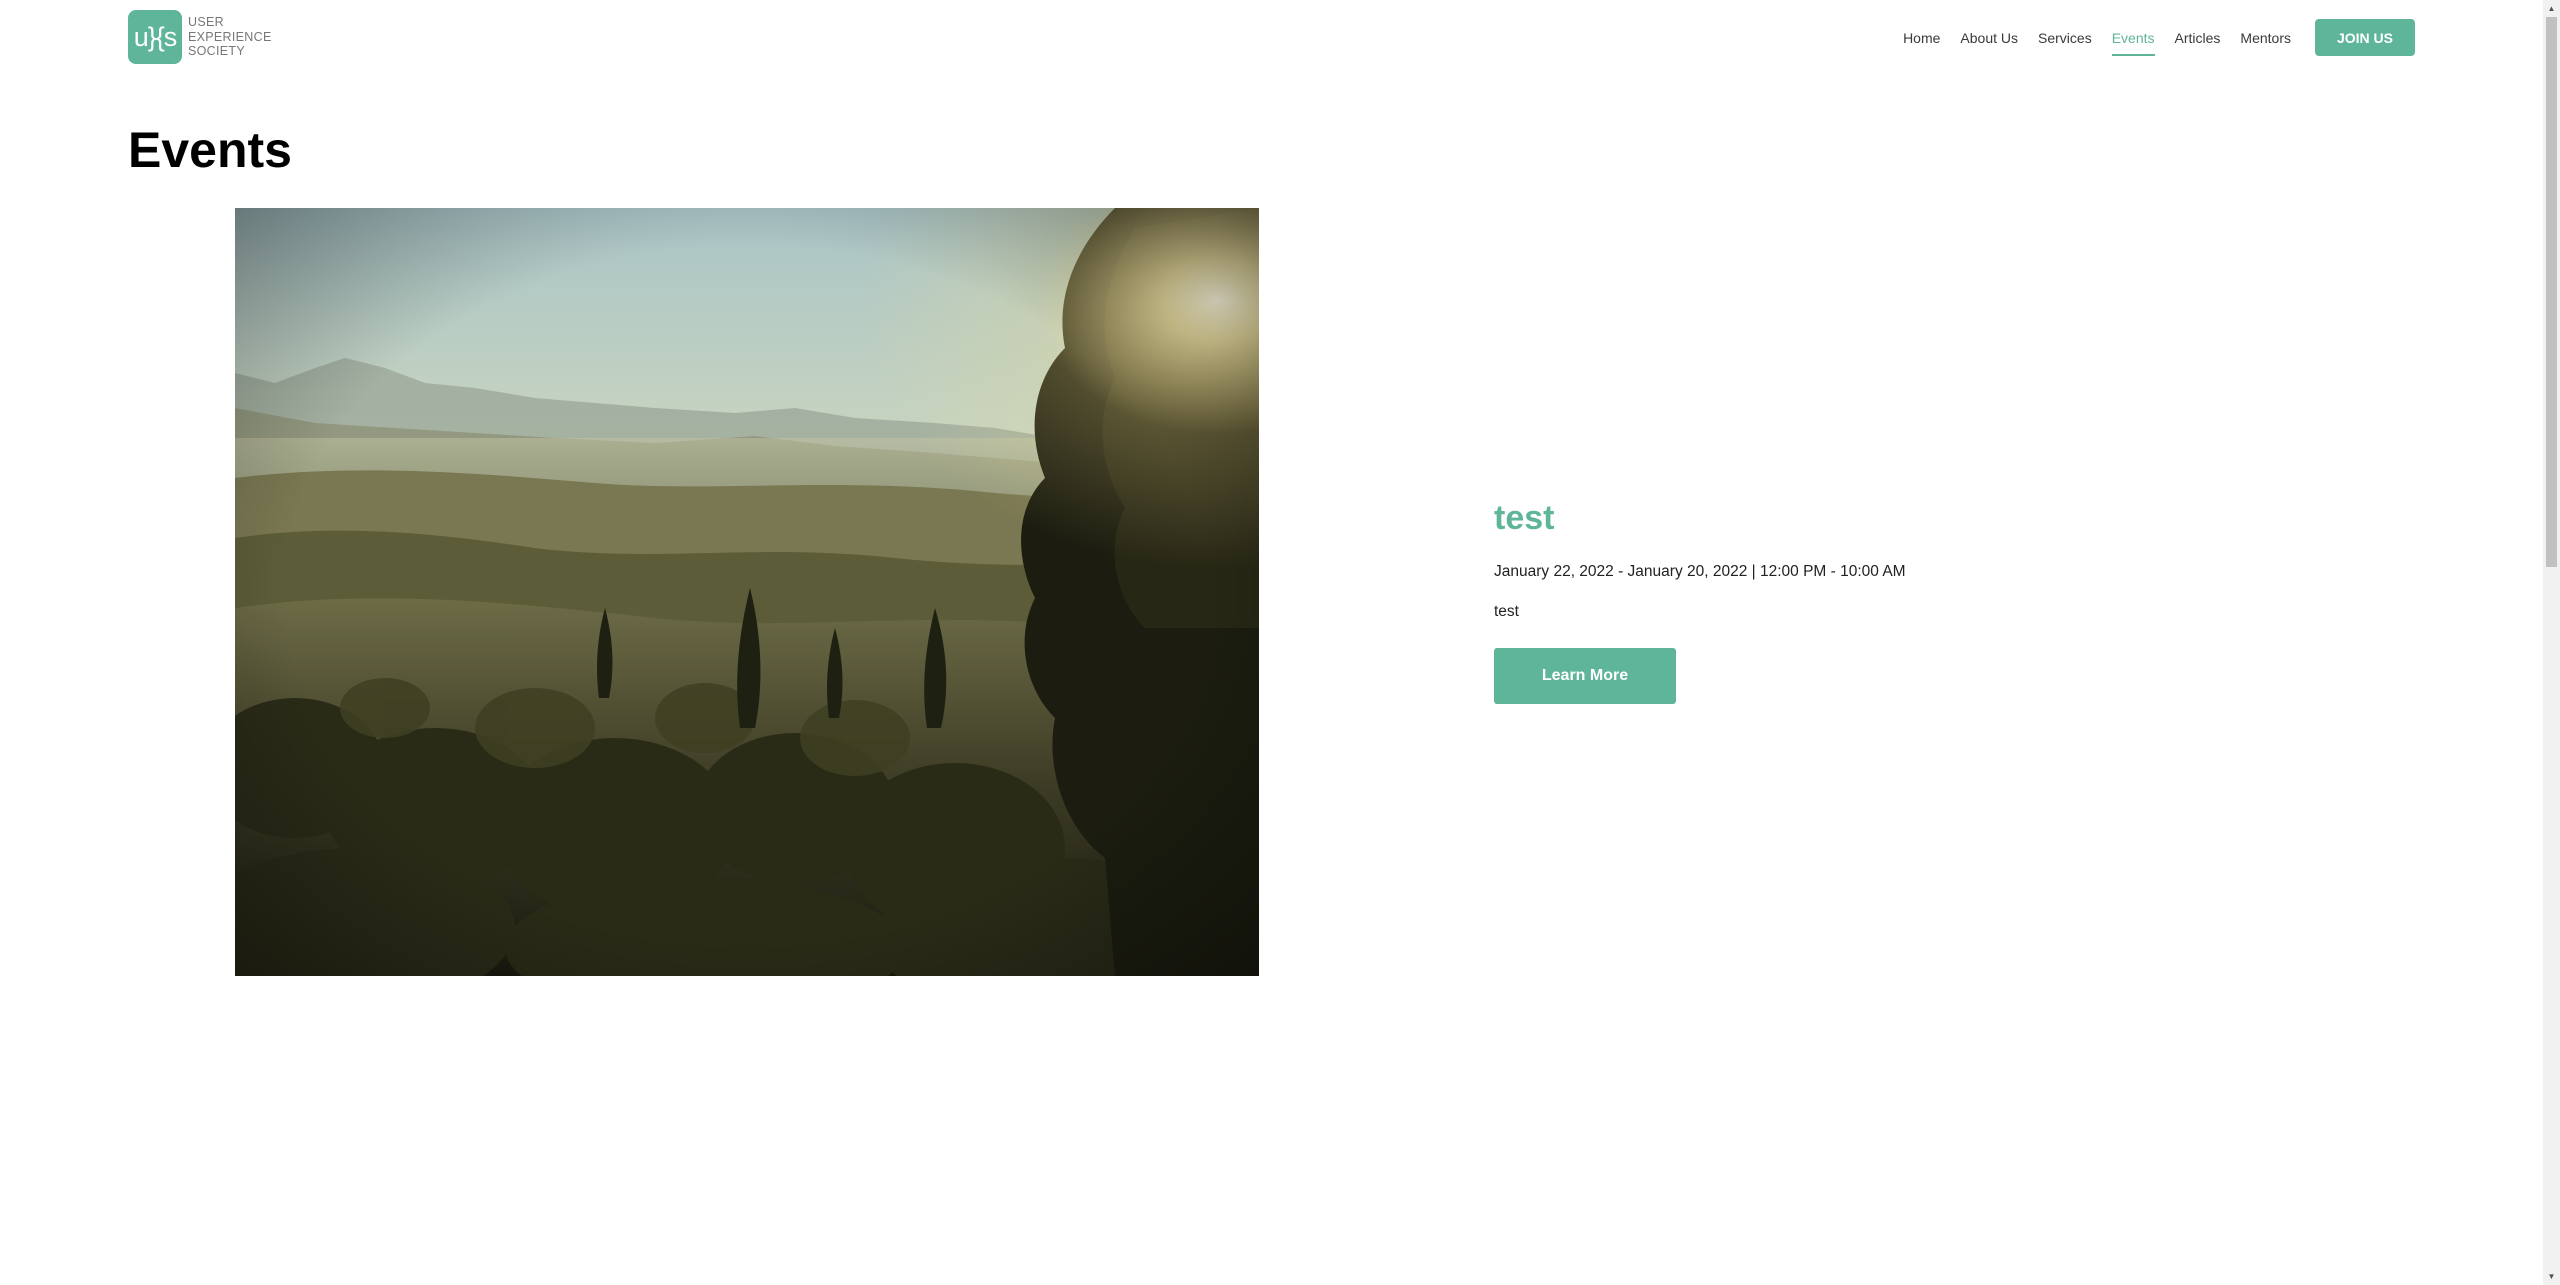 The height and width of the screenshot is (1285, 2560). I want to click on nav-services: Services, so click(2065, 38).